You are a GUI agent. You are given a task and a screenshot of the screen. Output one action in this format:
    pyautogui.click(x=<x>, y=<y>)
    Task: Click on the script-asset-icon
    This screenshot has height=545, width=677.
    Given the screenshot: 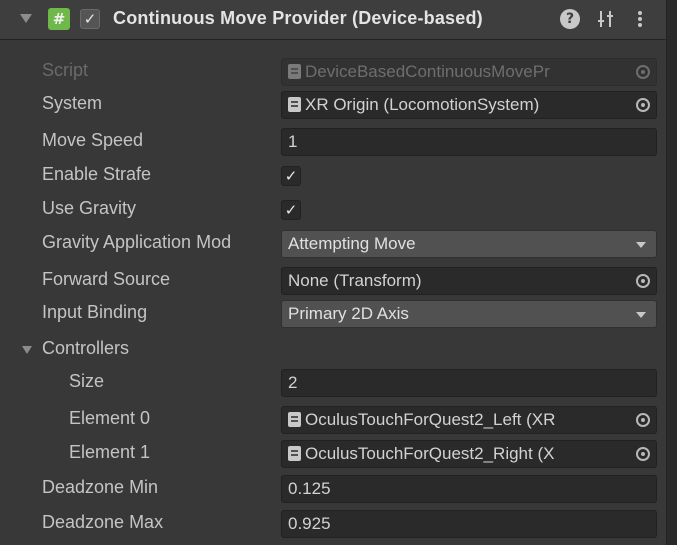 What is the action you would take?
    pyautogui.click(x=294, y=71)
    